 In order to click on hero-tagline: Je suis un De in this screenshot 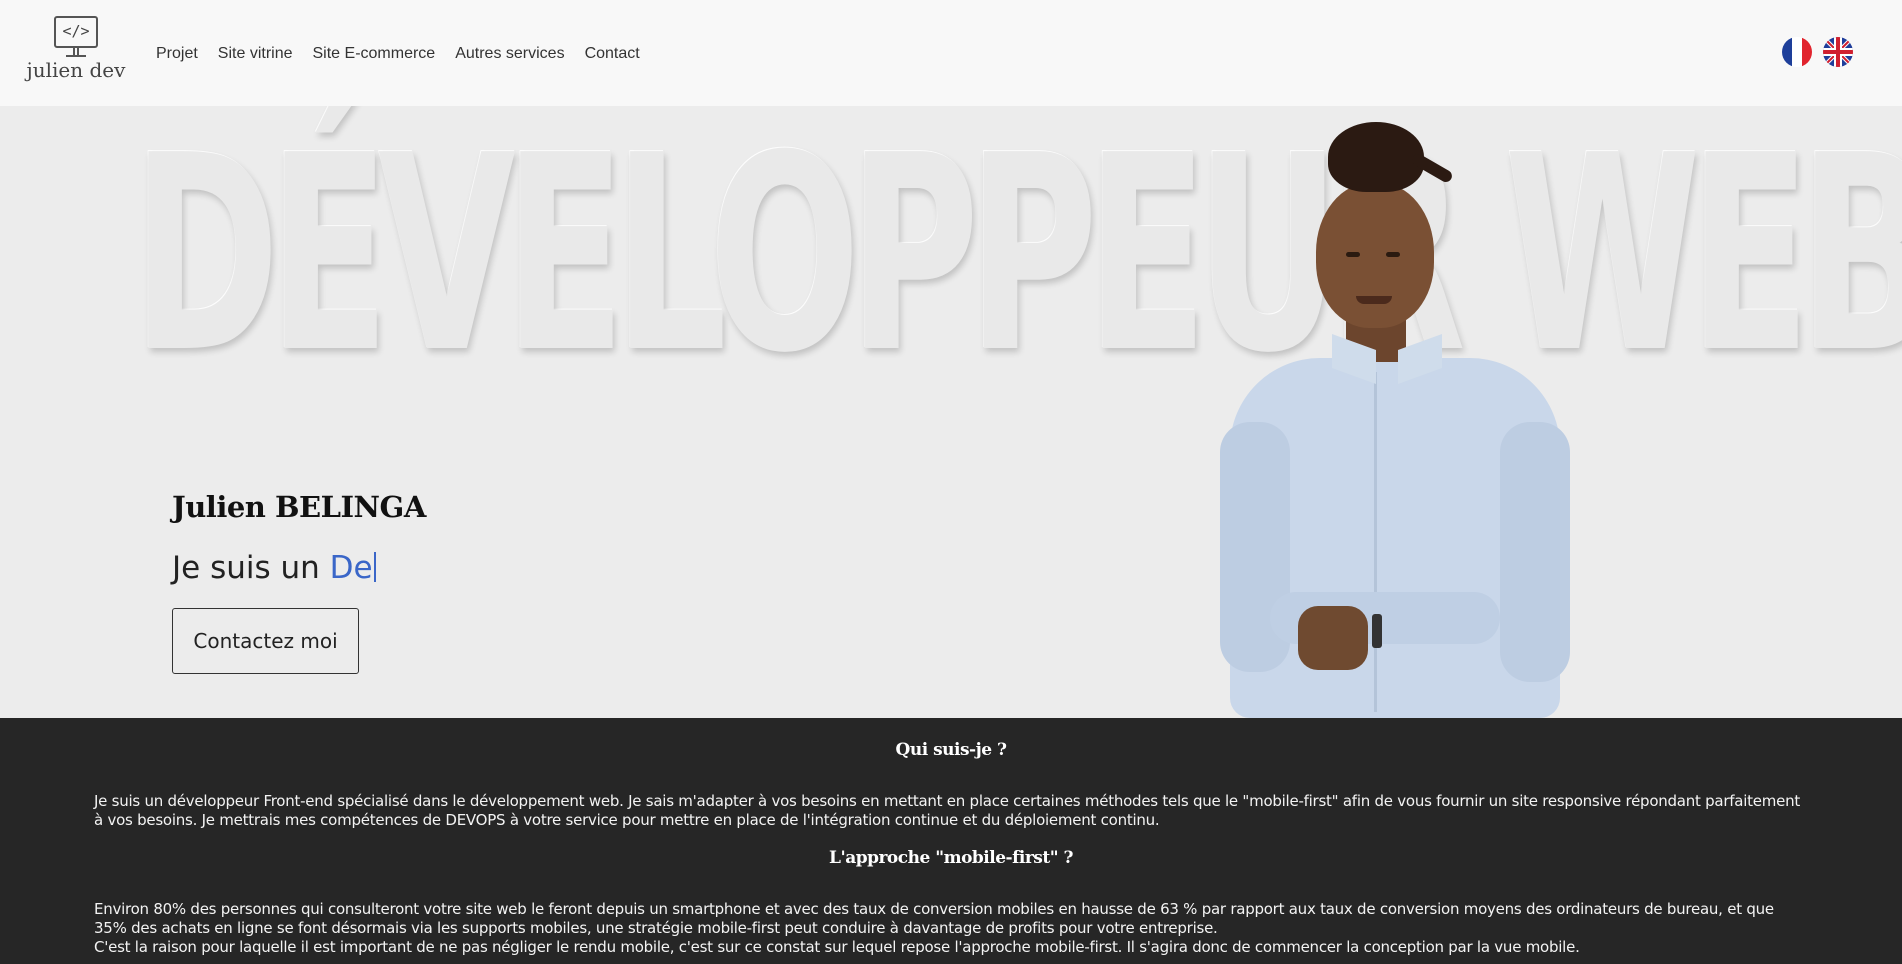, I will do `click(274, 568)`.